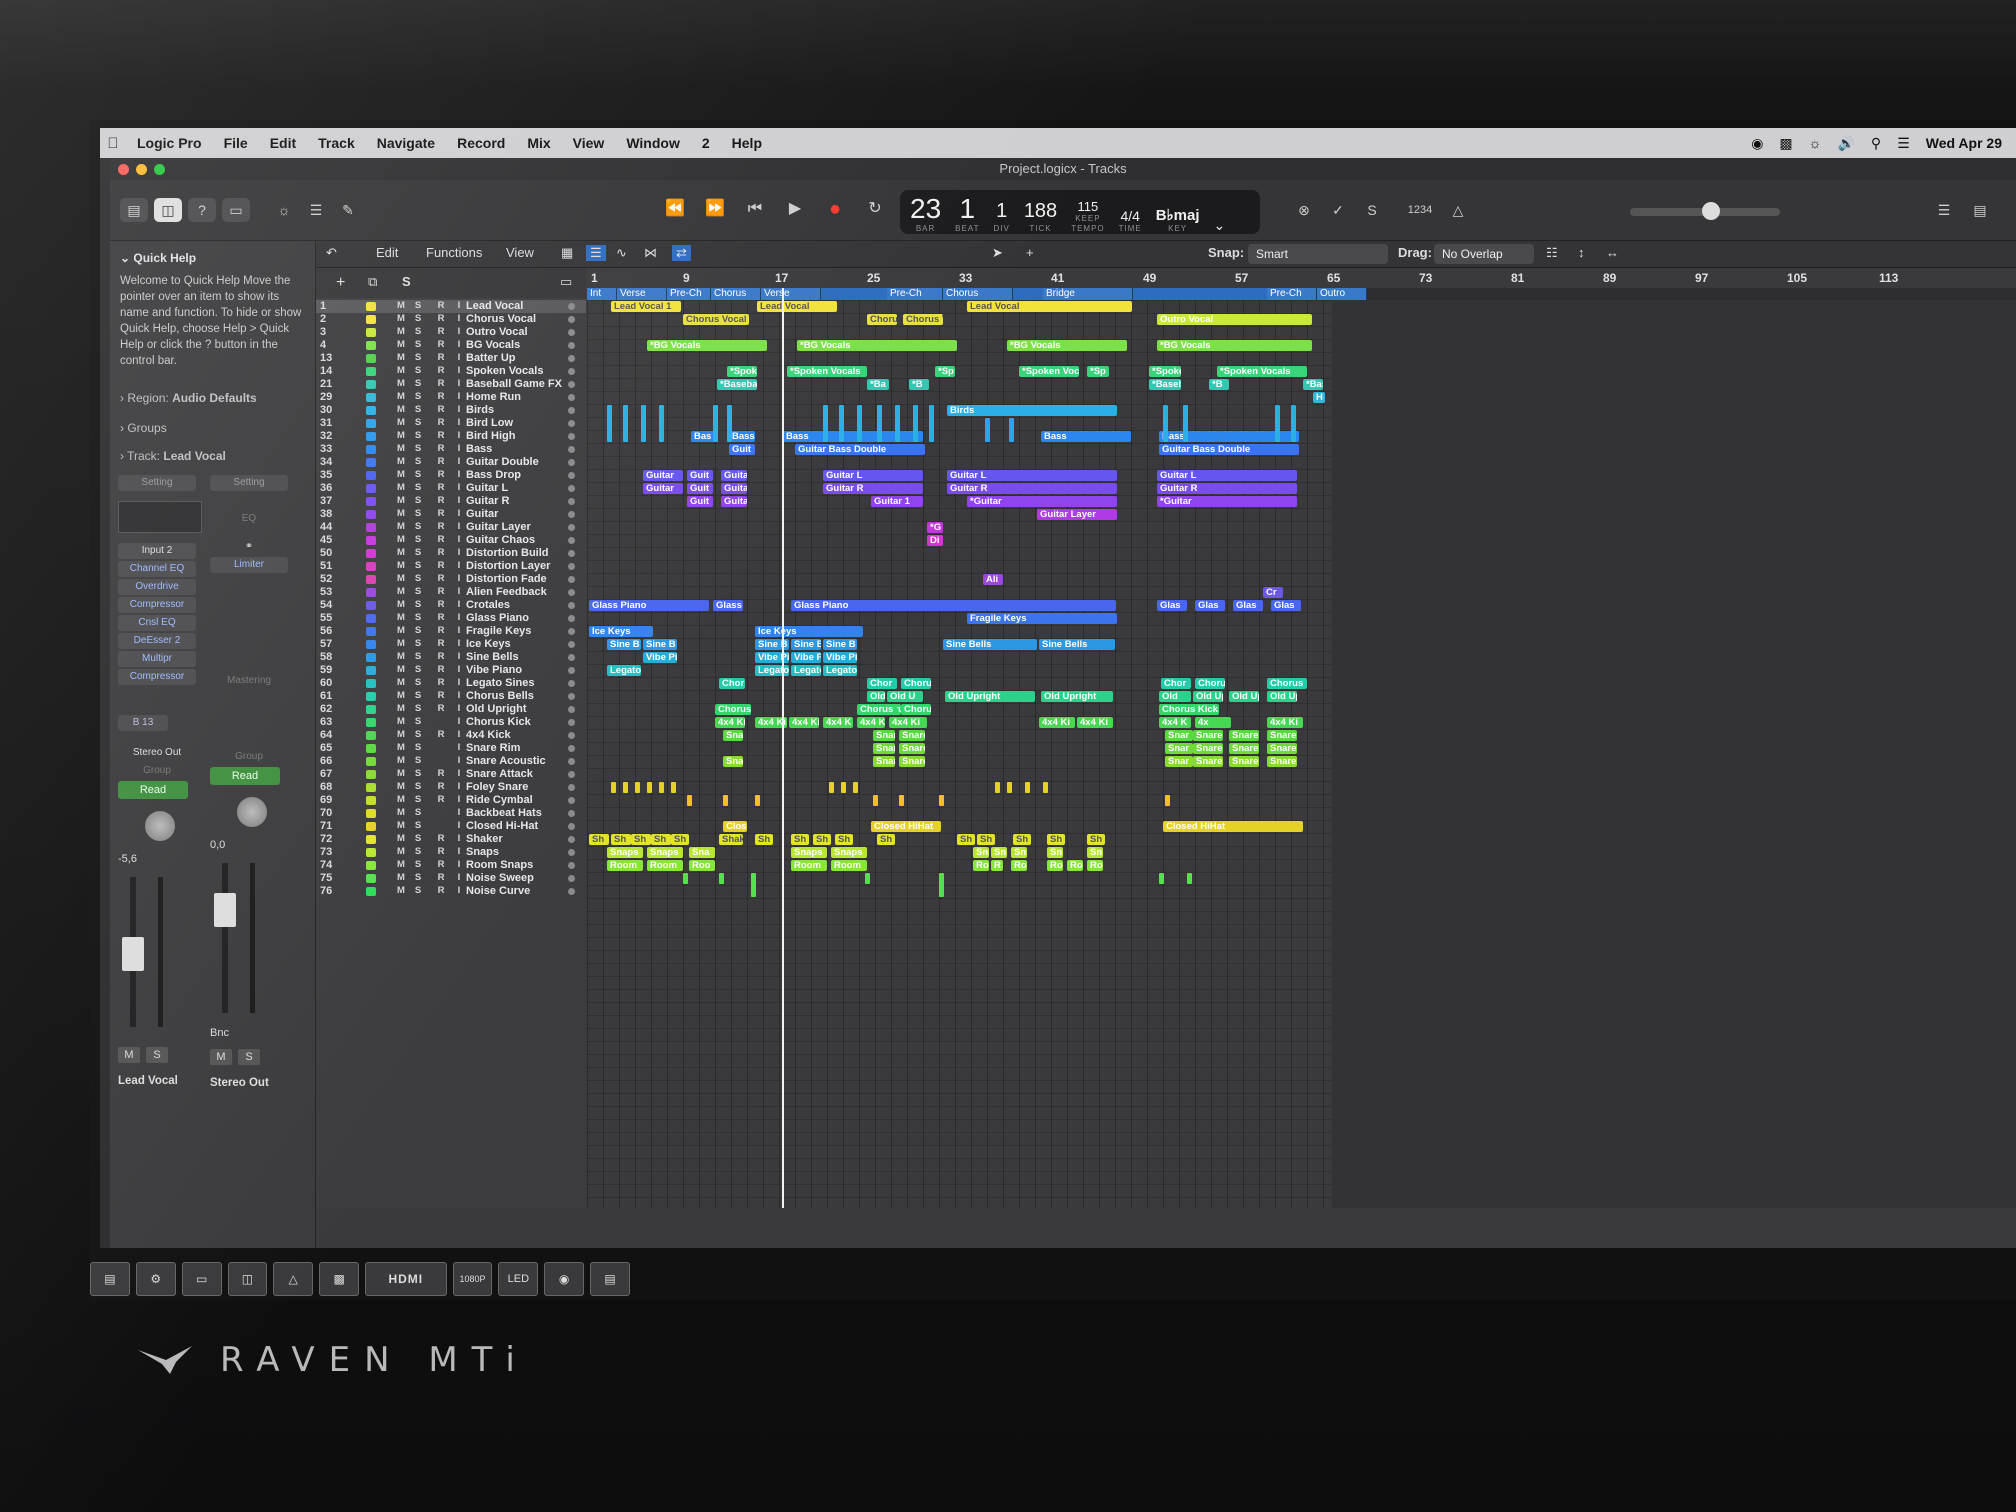  I want to click on region: Outro Vocal, so click(1234, 319).